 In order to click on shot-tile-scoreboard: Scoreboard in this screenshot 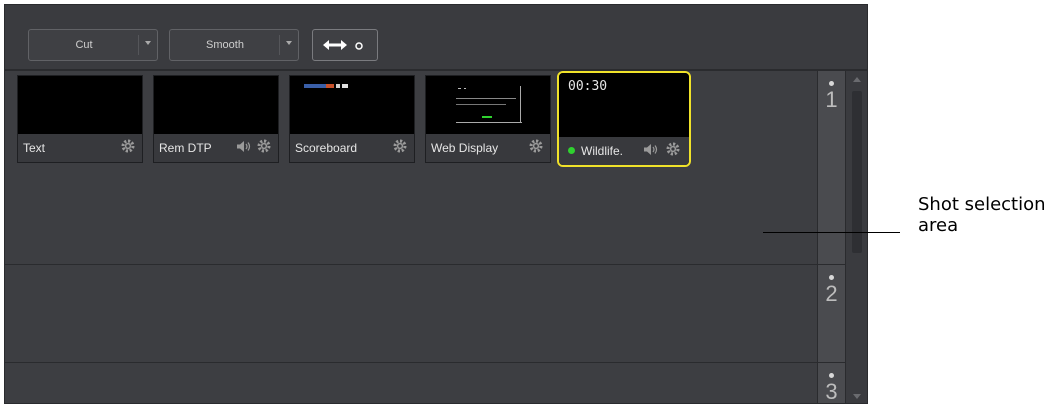, I will do `click(352, 119)`.